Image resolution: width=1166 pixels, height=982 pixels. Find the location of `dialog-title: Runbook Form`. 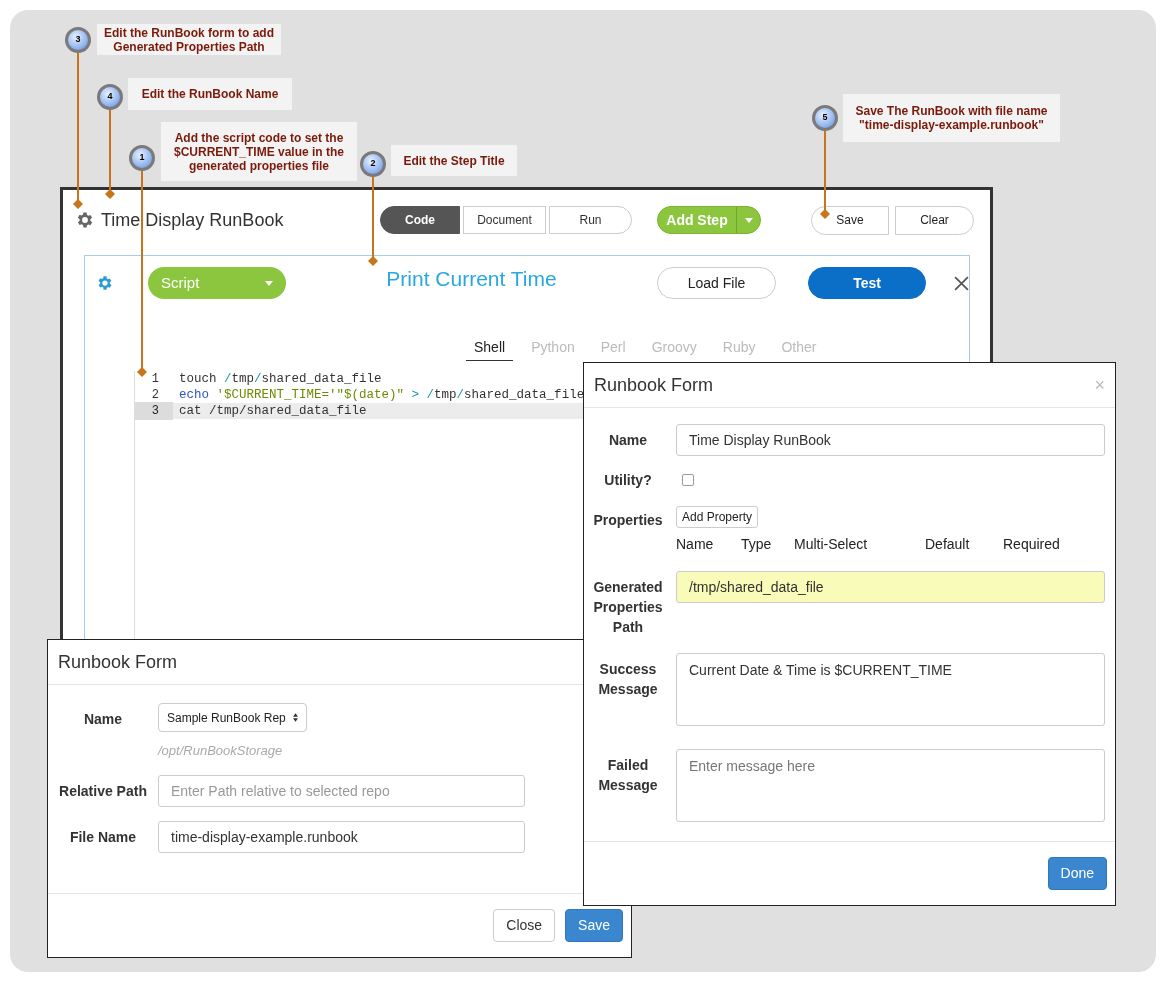

dialog-title: Runbook Form is located at coordinates (654, 385).